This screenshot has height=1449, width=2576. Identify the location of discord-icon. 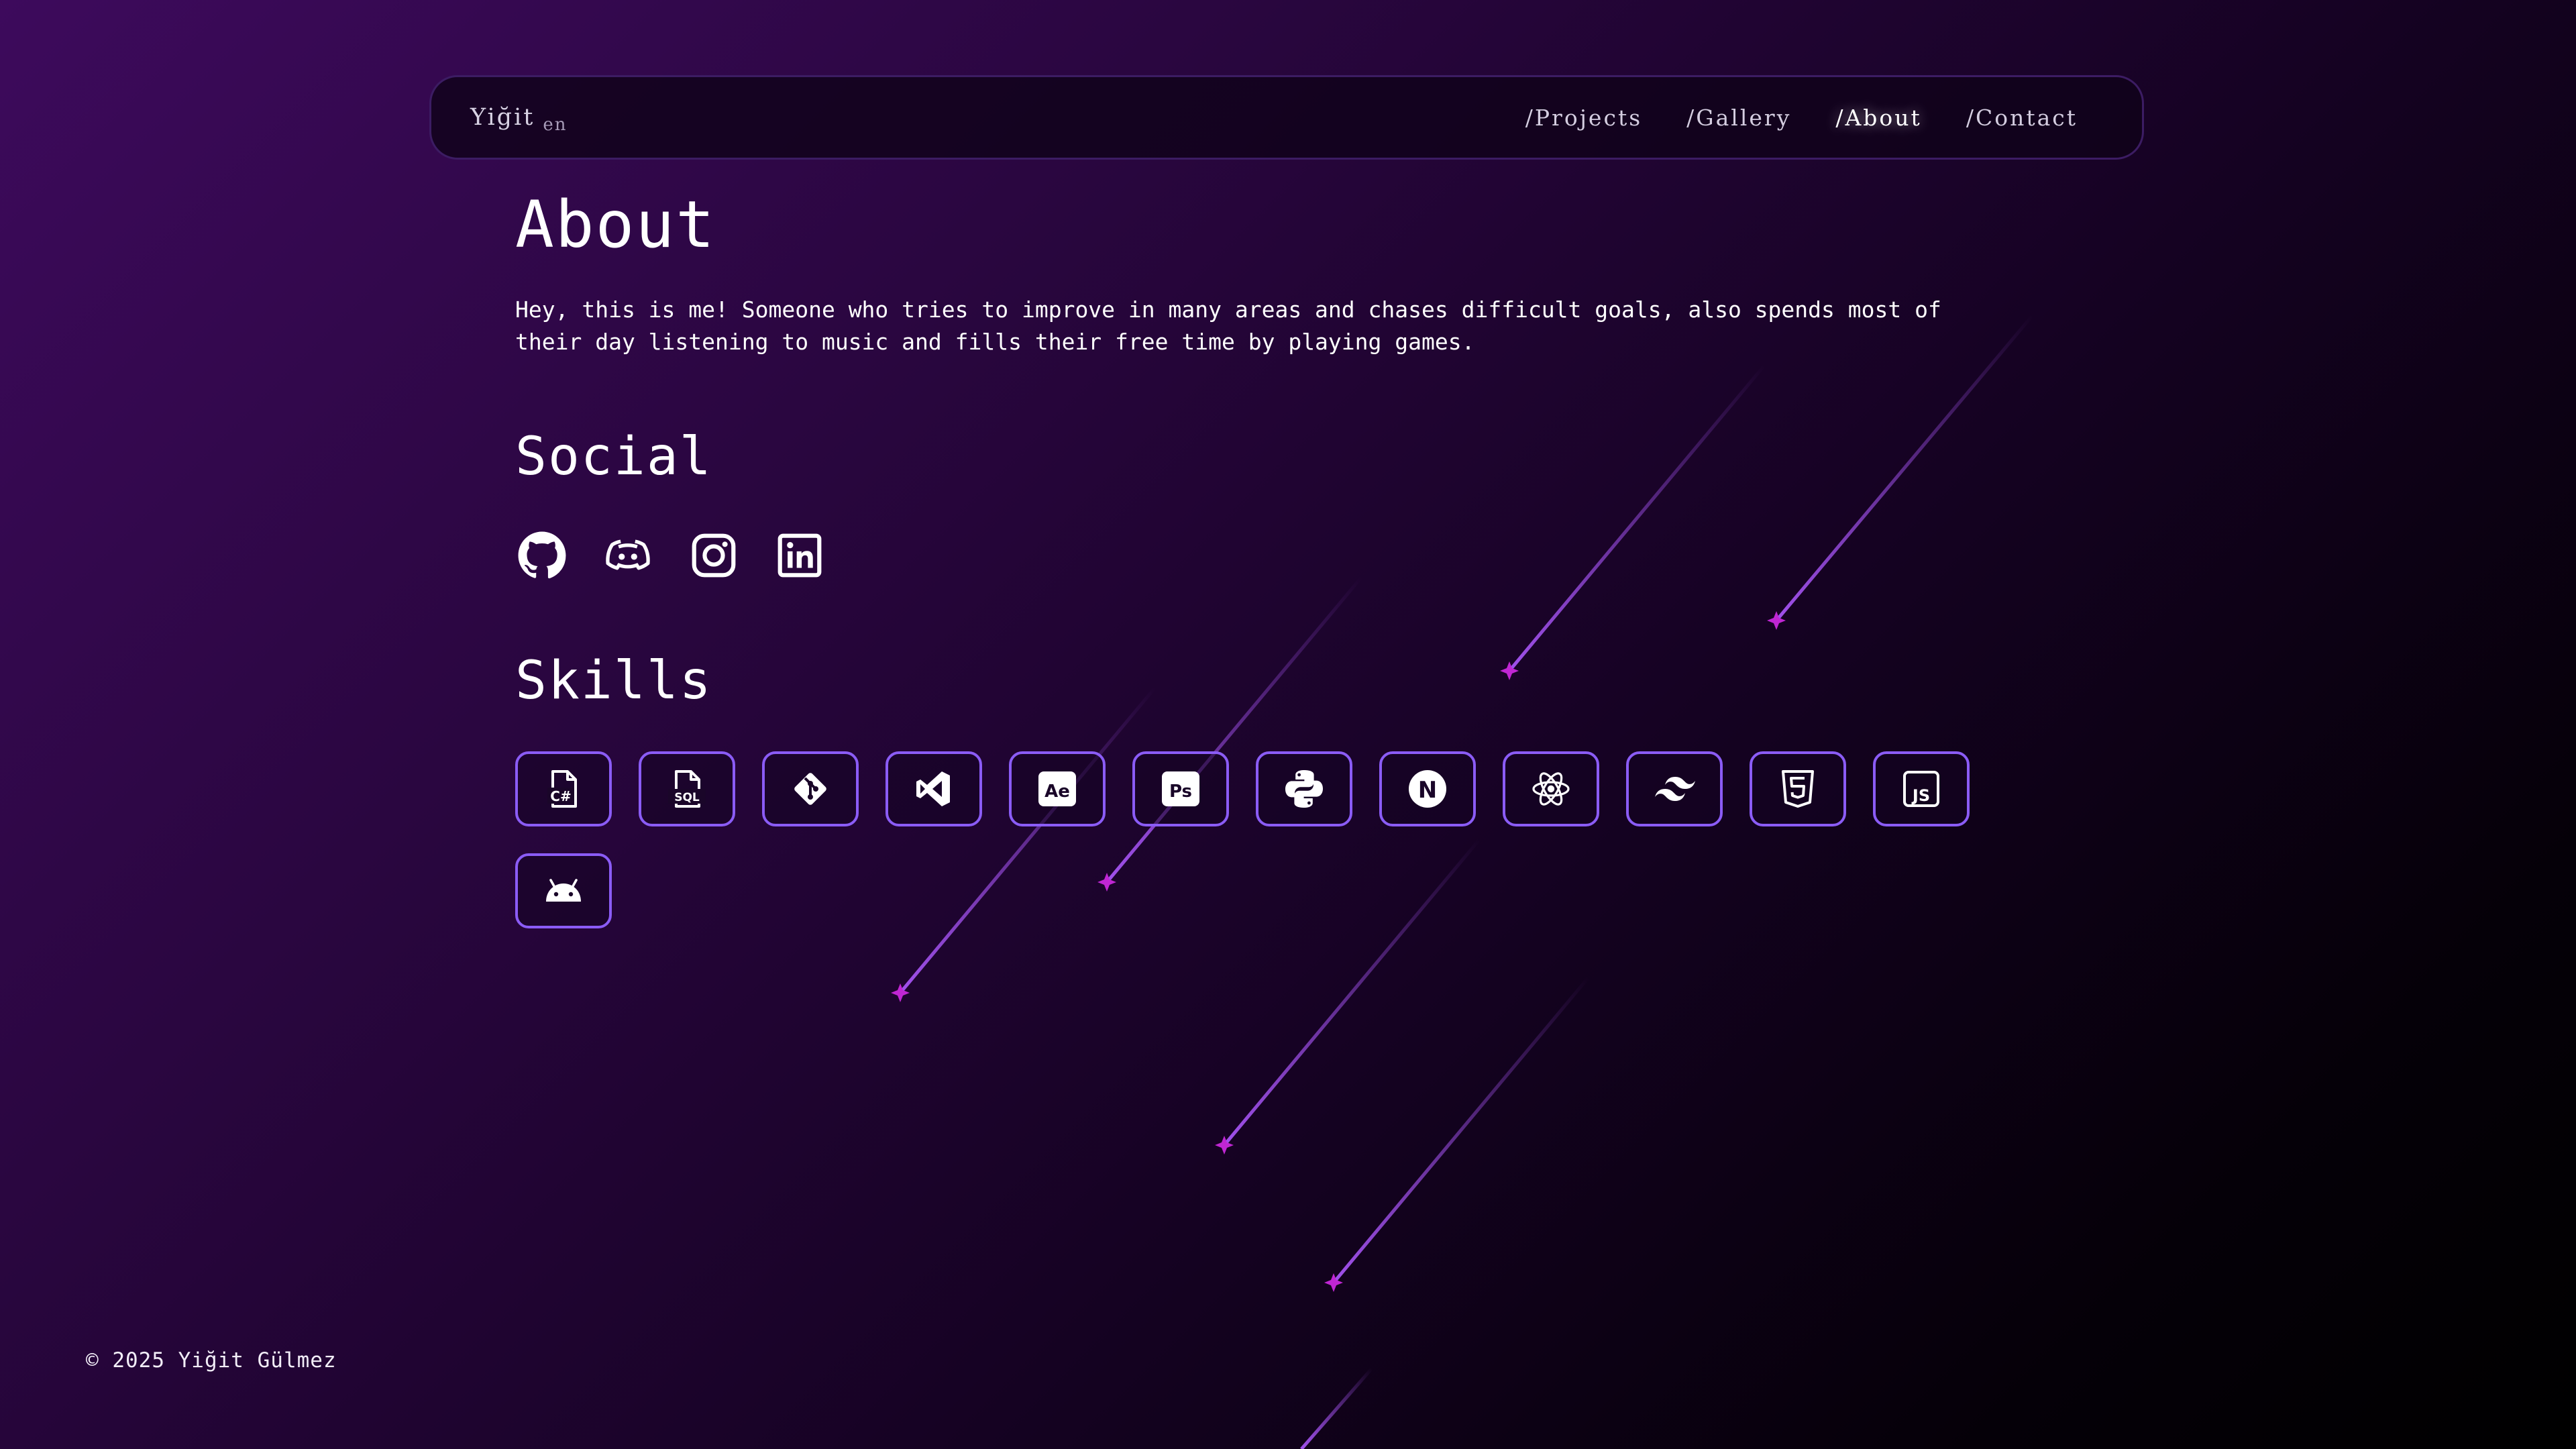
(628, 554).